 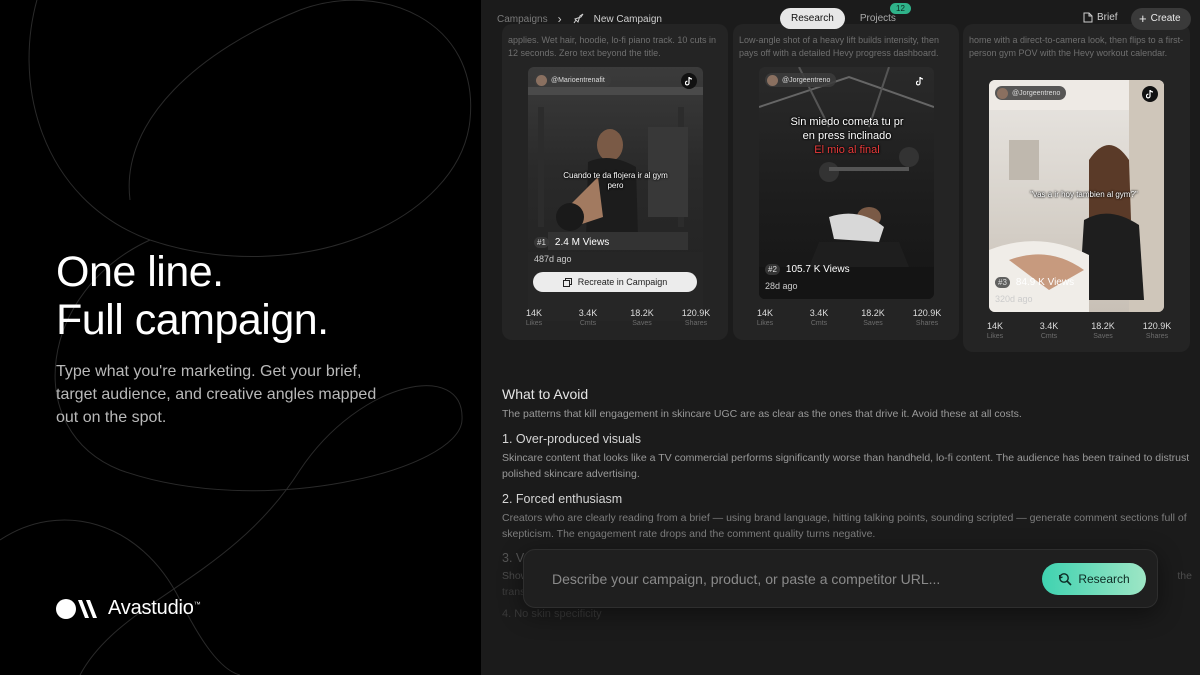 I want to click on create-button: + Create, so click(x=1161, y=19).